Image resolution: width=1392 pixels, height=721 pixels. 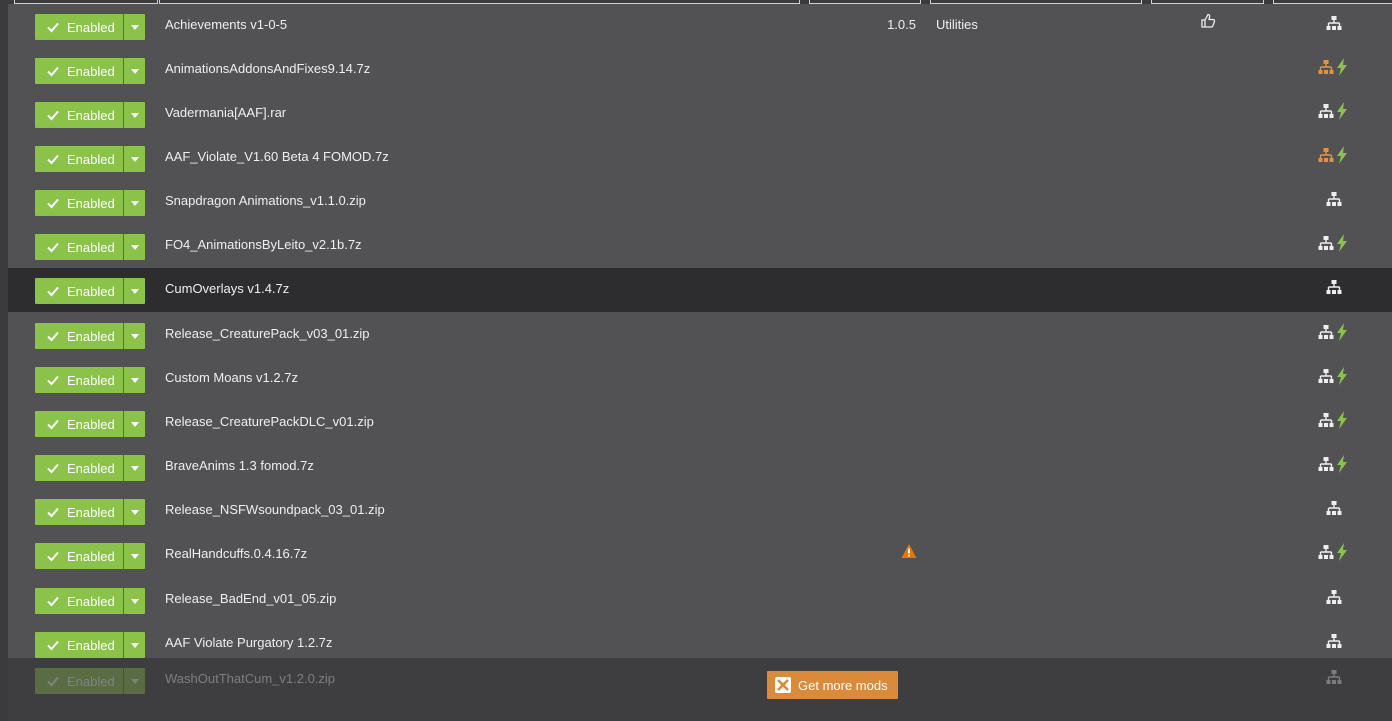 I want to click on table-row: Enabled RealHandcuffs.0.4.16.7z, so click(x=700, y=555).